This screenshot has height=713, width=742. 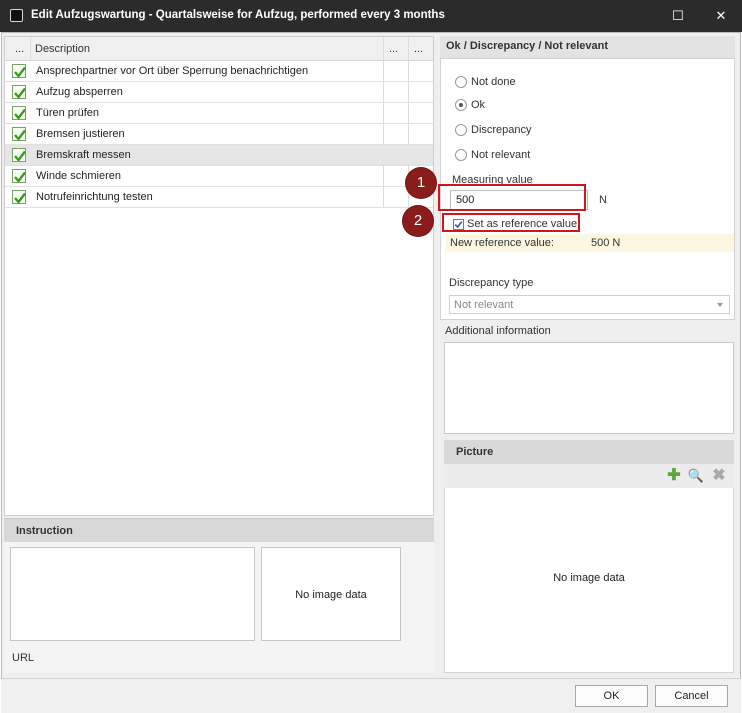 What do you see at coordinates (62, 49) in the screenshot?
I see `column-header-description: Description` at bounding box center [62, 49].